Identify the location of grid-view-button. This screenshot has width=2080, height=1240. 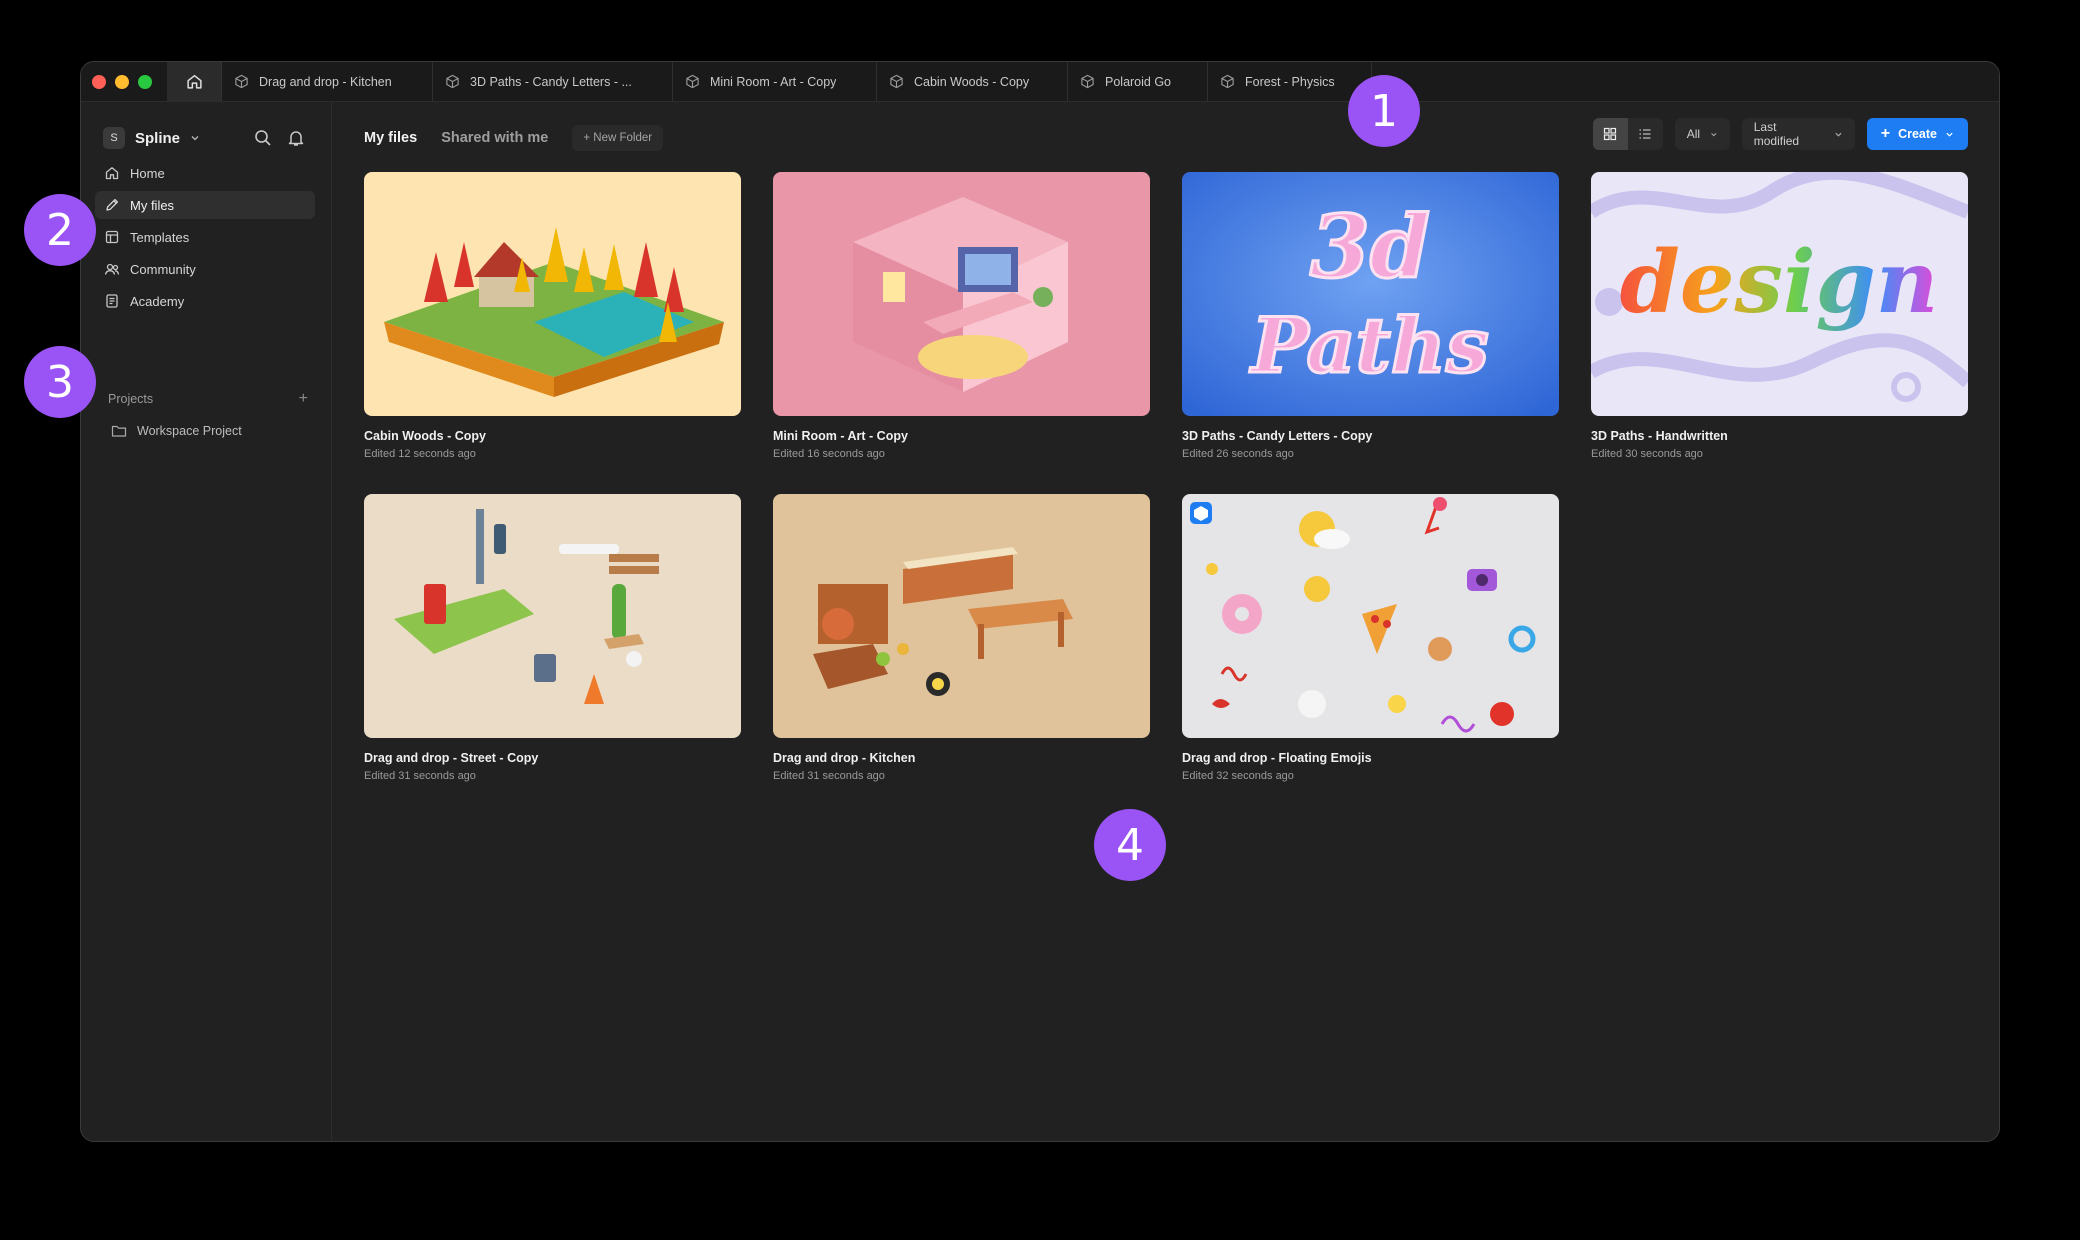
(1610, 134).